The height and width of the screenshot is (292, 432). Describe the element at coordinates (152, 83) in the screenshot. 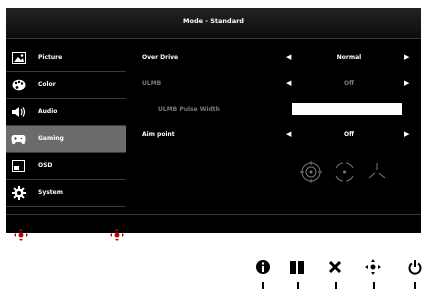

I see `setting-label: ULMB` at that location.